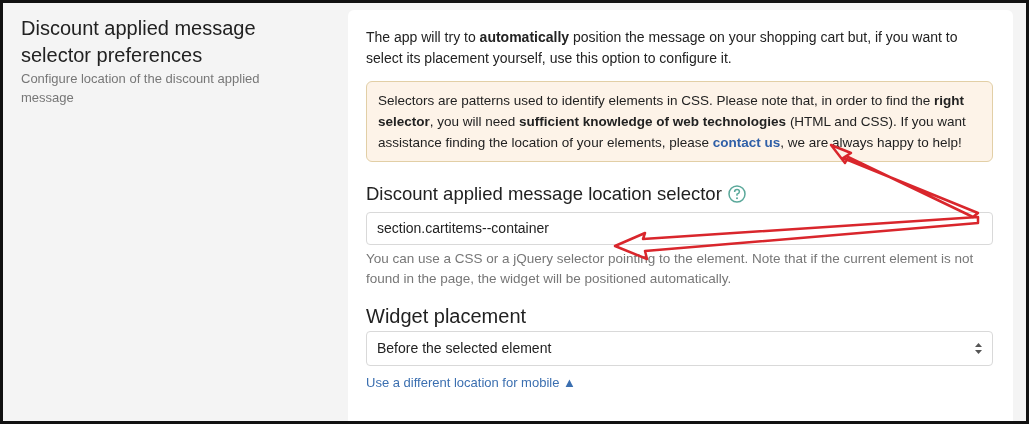 Image resolution: width=1029 pixels, height=424 pixels. What do you see at coordinates (672, 122) in the screenshot?
I see `notice-text: Selectors are patterns used to identify elements in CSS. Please note that, in order to find the right selector, you will need sufficient knowledge of web technologies (HTML and CSS). If you want assistance finding the location of your elements, please contact us, we are always happy to help!` at bounding box center [672, 122].